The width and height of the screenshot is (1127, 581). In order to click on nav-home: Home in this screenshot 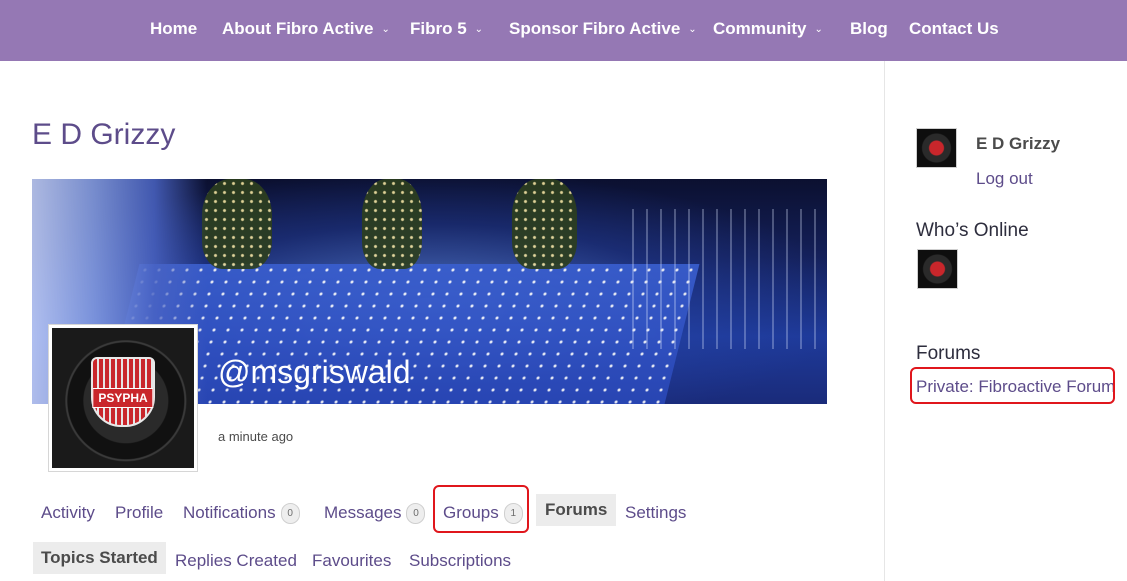, I will do `click(173, 29)`.